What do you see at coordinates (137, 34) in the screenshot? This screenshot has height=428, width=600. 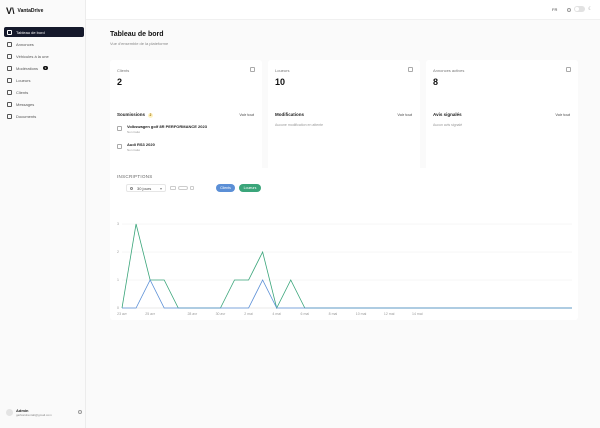 I see `page-title: Tableau de bord` at bounding box center [137, 34].